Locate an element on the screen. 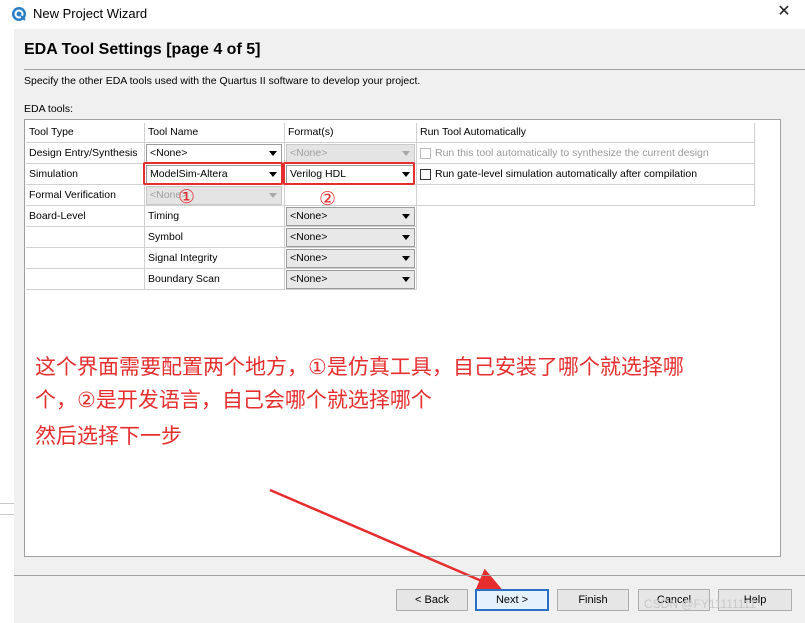 The image size is (805, 623). annotation-line-1: 这个界面需要配置两个地方，①是仿真工具，自己安装了哪个就选择哪 is located at coordinates (359, 367).